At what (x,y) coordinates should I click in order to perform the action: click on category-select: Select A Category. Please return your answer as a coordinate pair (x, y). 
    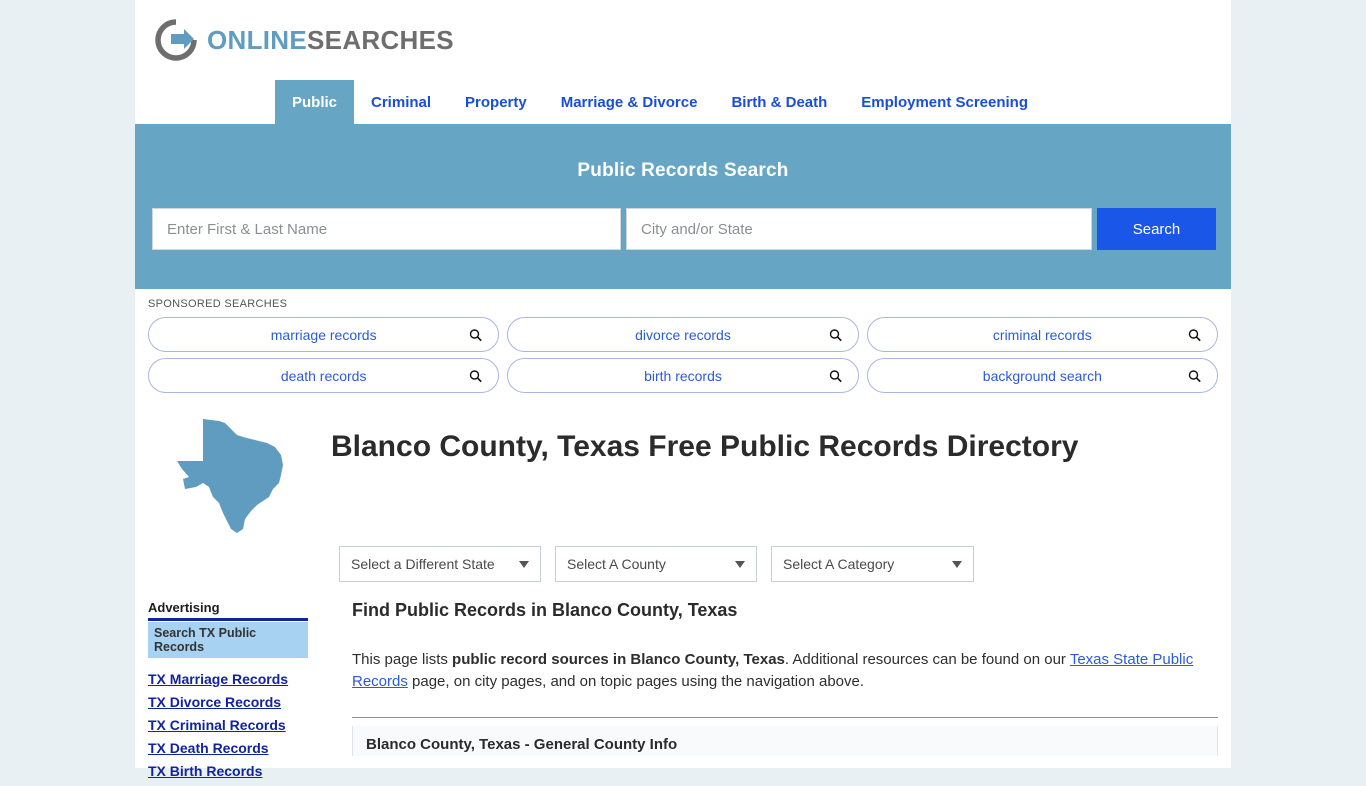
    Looking at the image, I should click on (872, 564).